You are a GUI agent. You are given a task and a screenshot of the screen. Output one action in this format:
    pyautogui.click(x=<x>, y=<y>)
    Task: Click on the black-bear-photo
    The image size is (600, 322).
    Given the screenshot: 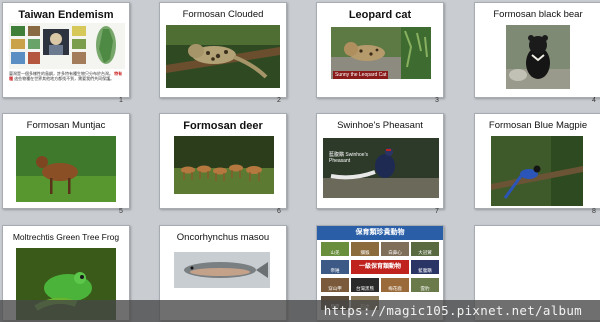 What is the action you would take?
    pyautogui.click(x=538, y=57)
    